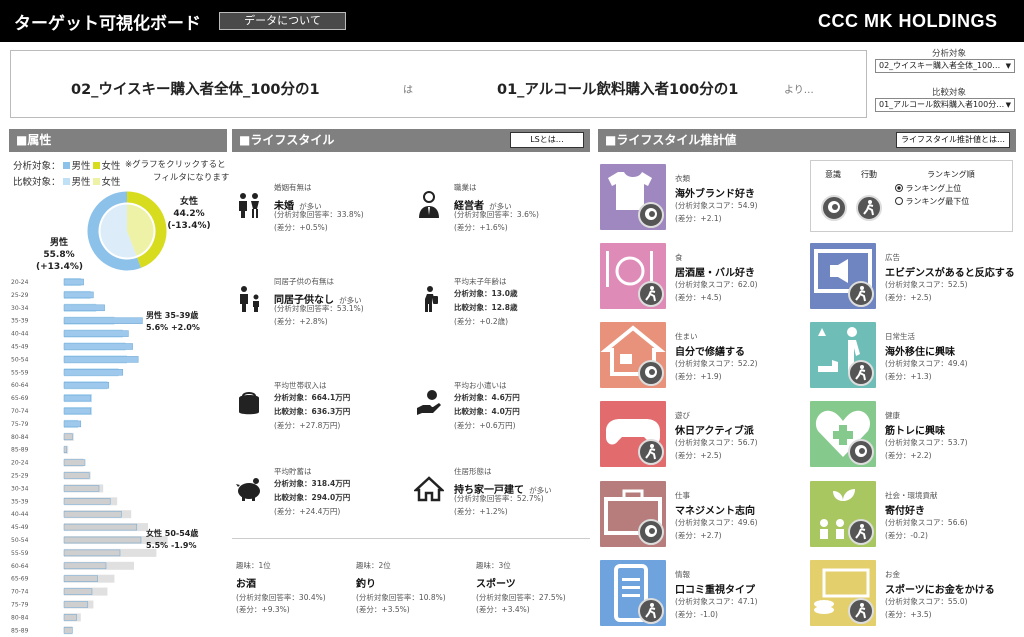  I want to click on base-select-label: 比較対象, so click(949, 93).